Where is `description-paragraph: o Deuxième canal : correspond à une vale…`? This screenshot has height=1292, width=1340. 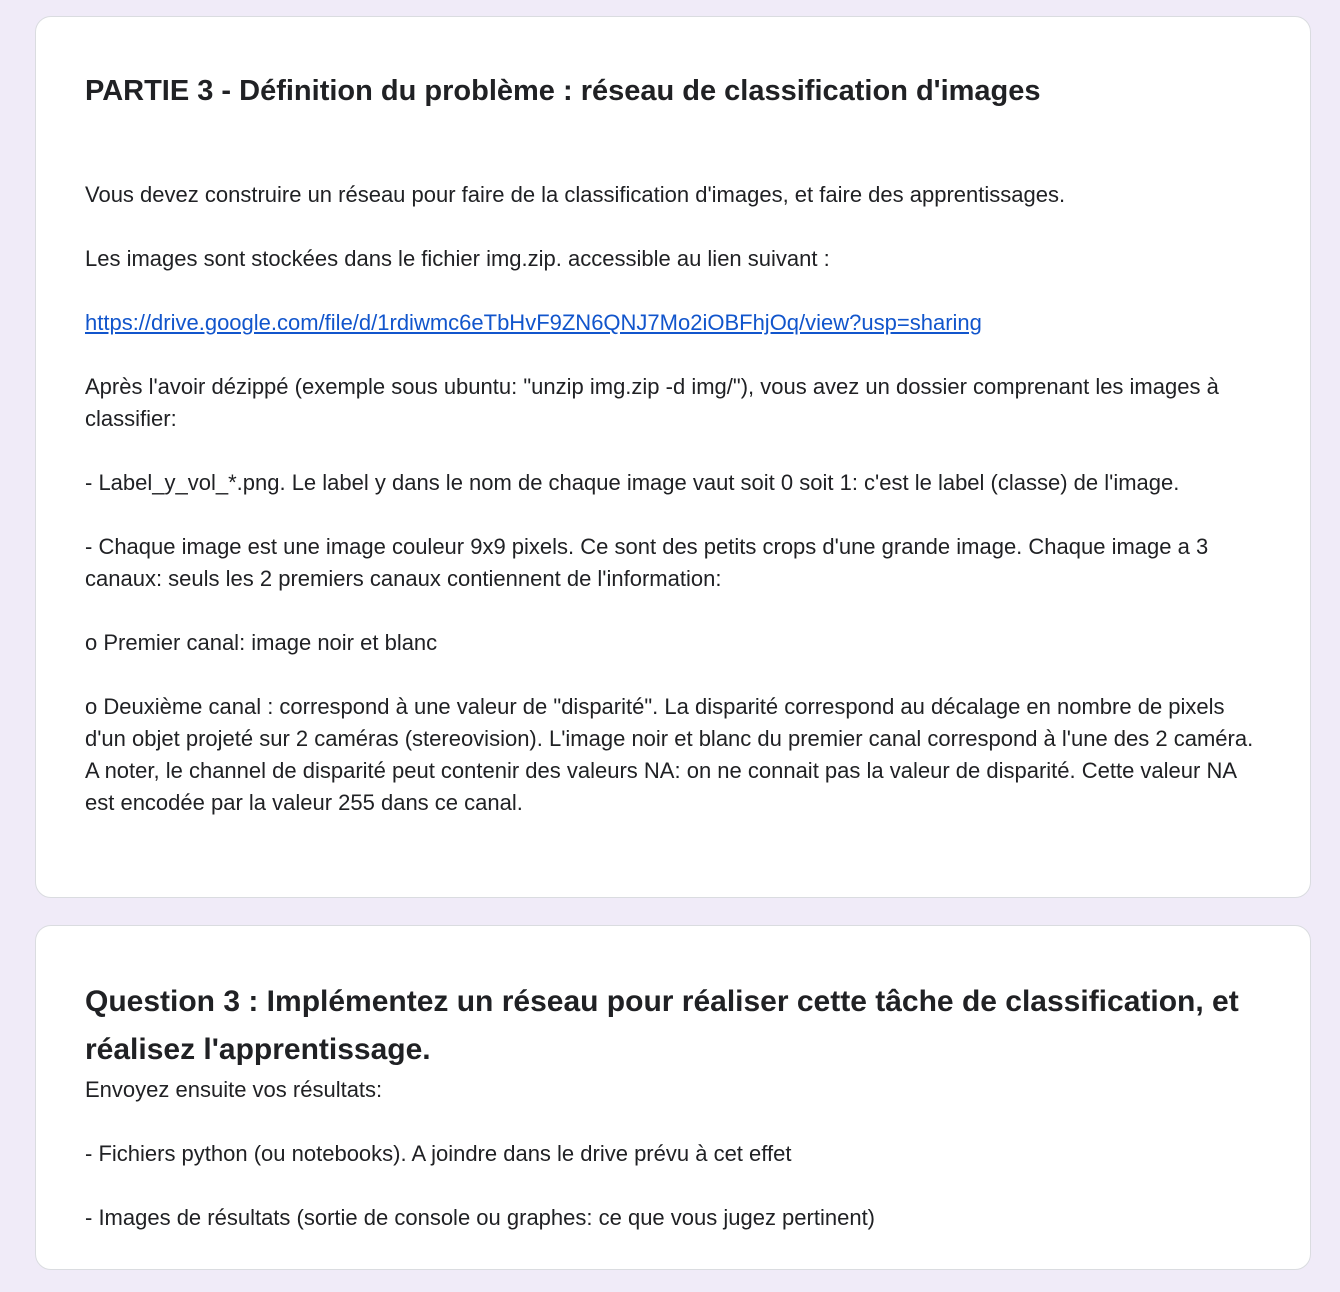 description-paragraph: o Deuxième canal : correspond à une vale… is located at coordinates (669, 754).